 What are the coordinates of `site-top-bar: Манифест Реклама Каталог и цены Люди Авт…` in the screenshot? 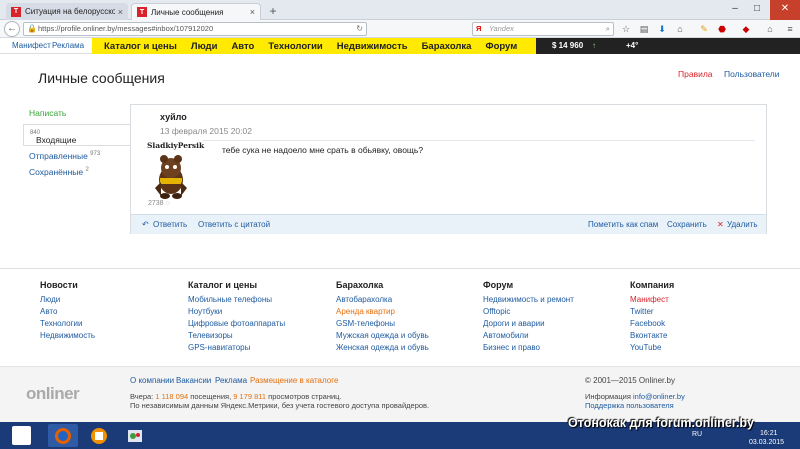 It's located at (400, 46).